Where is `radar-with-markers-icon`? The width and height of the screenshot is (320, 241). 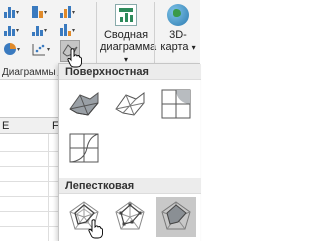 radar-with-markers-icon is located at coordinates (130, 215).